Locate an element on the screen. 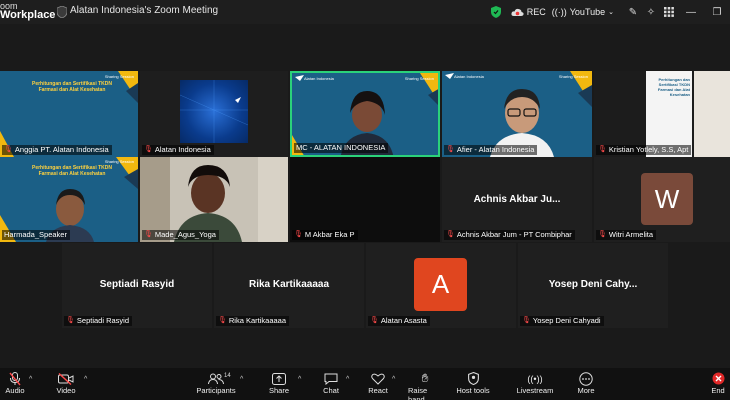 The height and width of the screenshot is (400, 730). video-options-chevron-icon: ^ is located at coordinates (85, 379).